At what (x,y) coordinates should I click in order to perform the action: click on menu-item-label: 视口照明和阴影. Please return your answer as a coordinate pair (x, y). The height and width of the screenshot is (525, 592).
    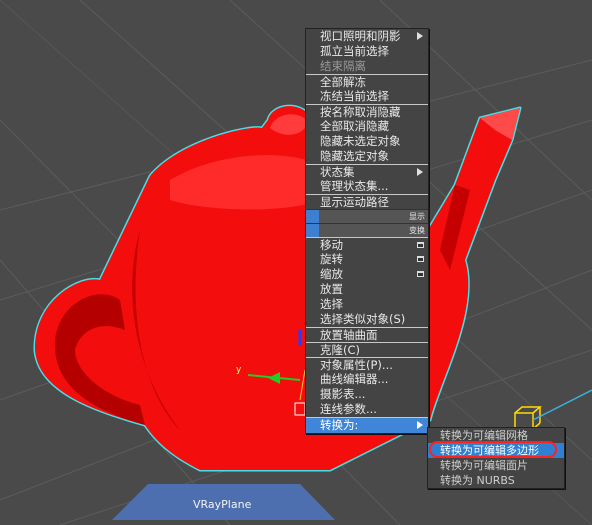
    Looking at the image, I should click on (360, 36).